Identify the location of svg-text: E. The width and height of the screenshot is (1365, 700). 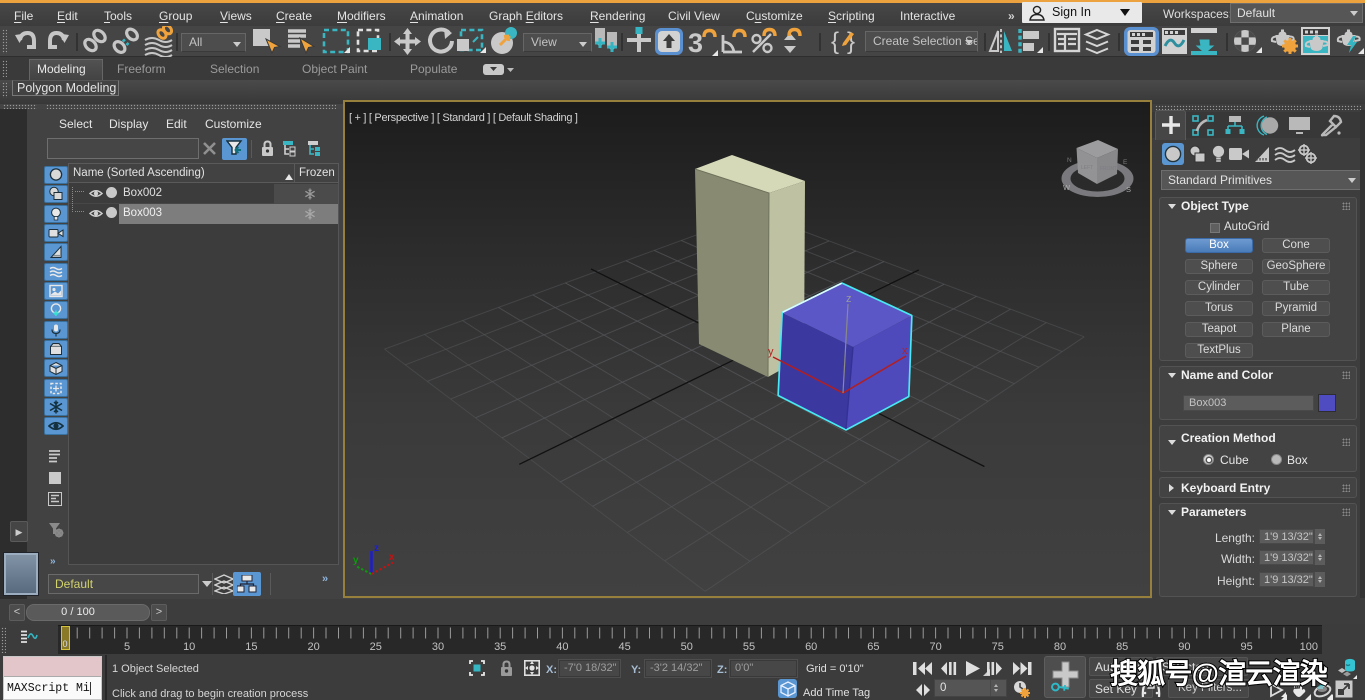
(1125, 162).